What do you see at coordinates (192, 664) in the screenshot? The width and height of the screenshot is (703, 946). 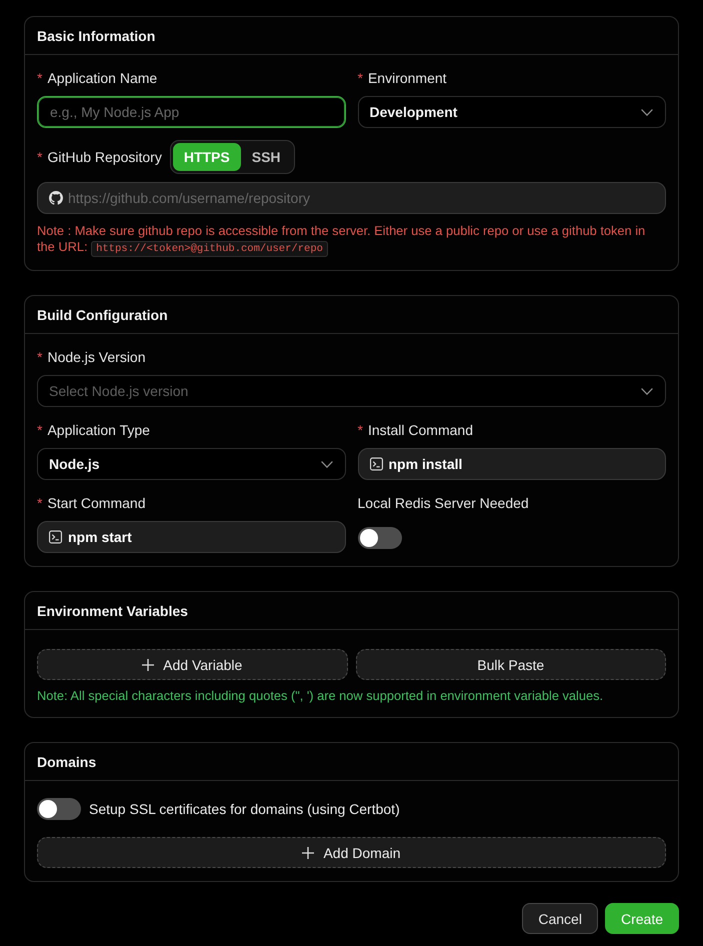 I see `add-button: Add Variable` at bounding box center [192, 664].